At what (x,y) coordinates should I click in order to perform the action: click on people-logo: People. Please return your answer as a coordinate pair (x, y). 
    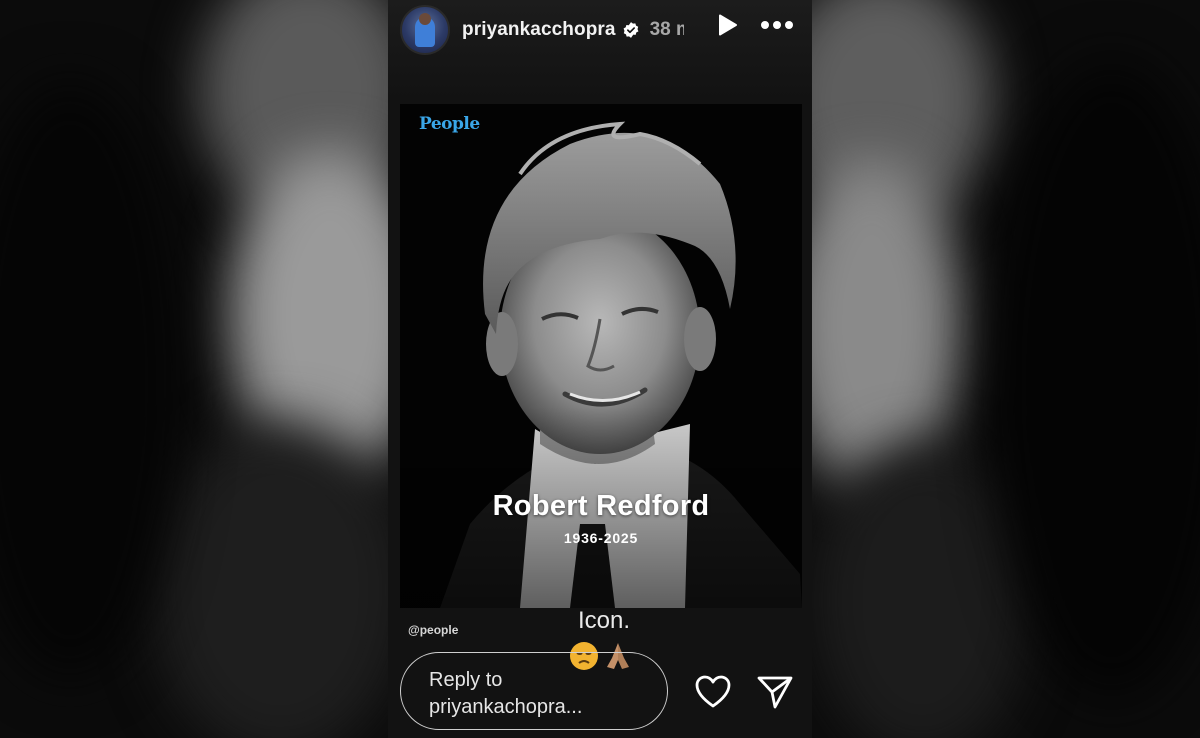
    Looking at the image, I should click on (449, 124).